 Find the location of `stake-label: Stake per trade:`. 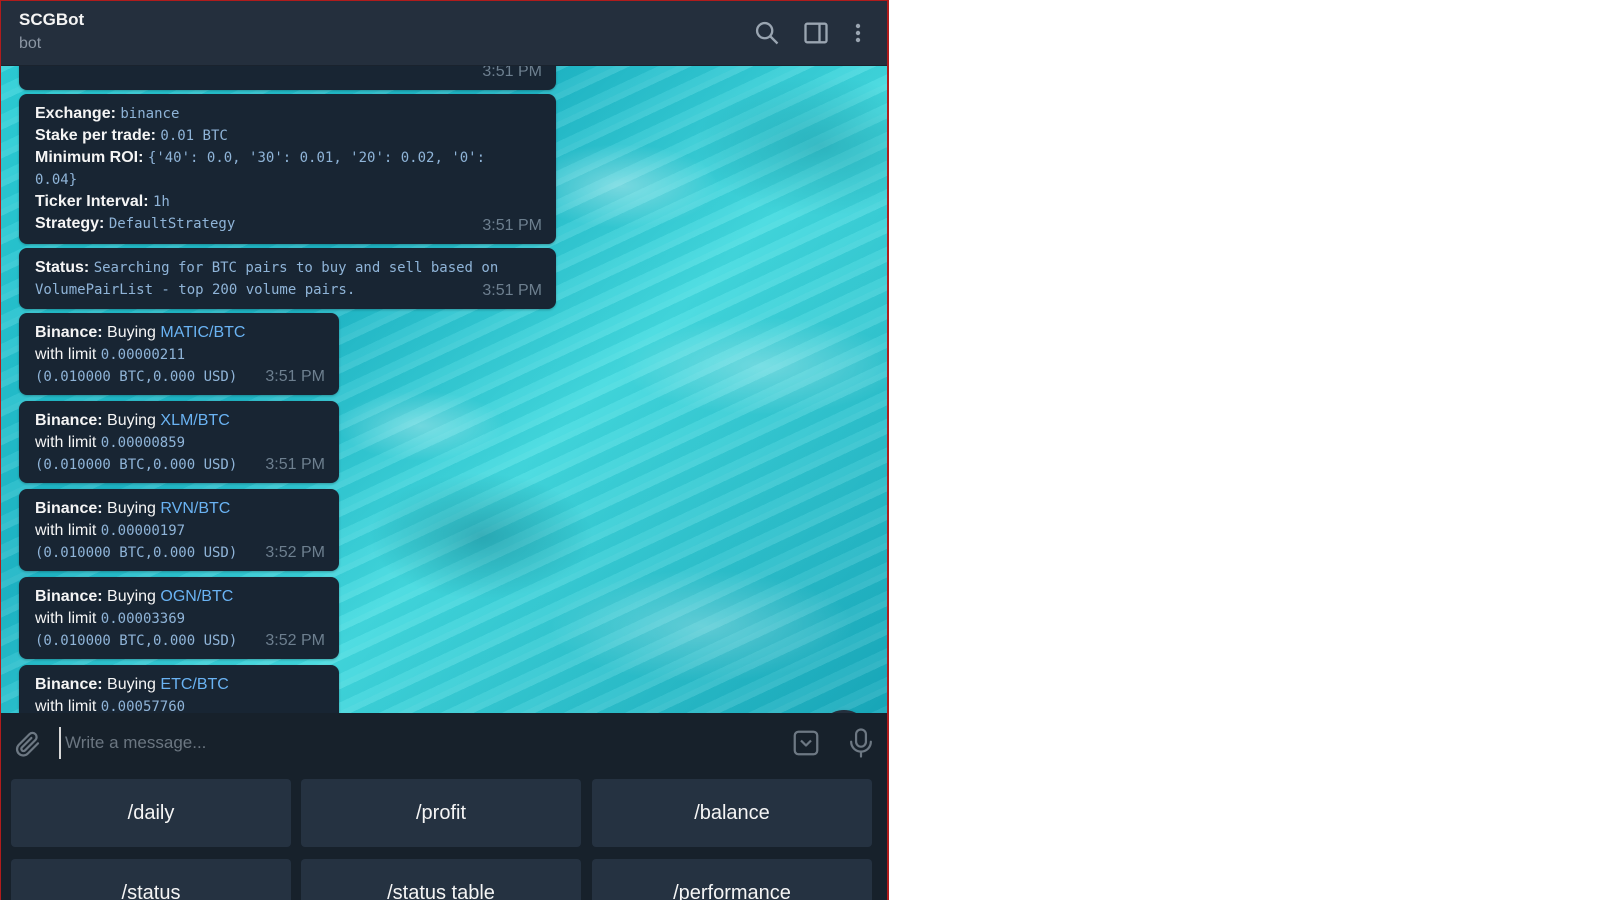

stake-label: Stake per trade: is located at coordinates (95, 135).